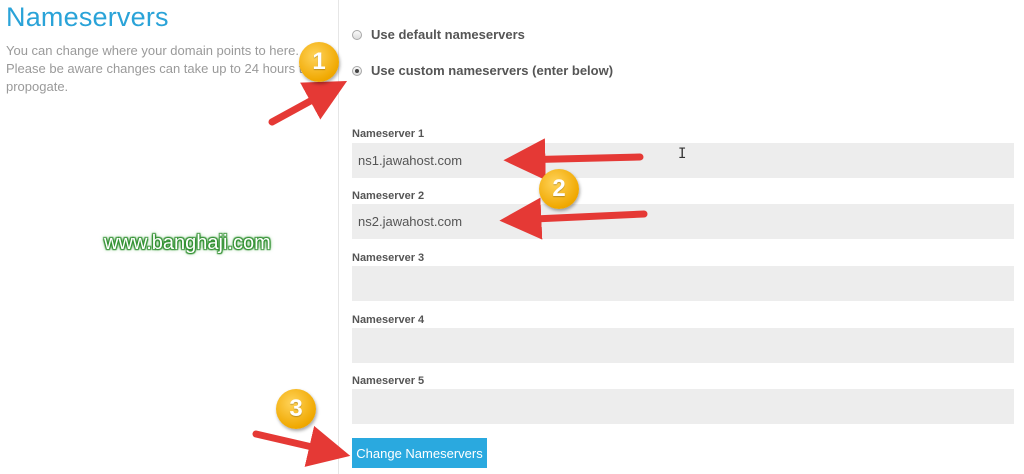 This screenshot has height=474, width=1024. What do you see at coordinates (296, 409) in the screenshot?
I see `step-badge-3: 3` at bounding box center [296, 409].